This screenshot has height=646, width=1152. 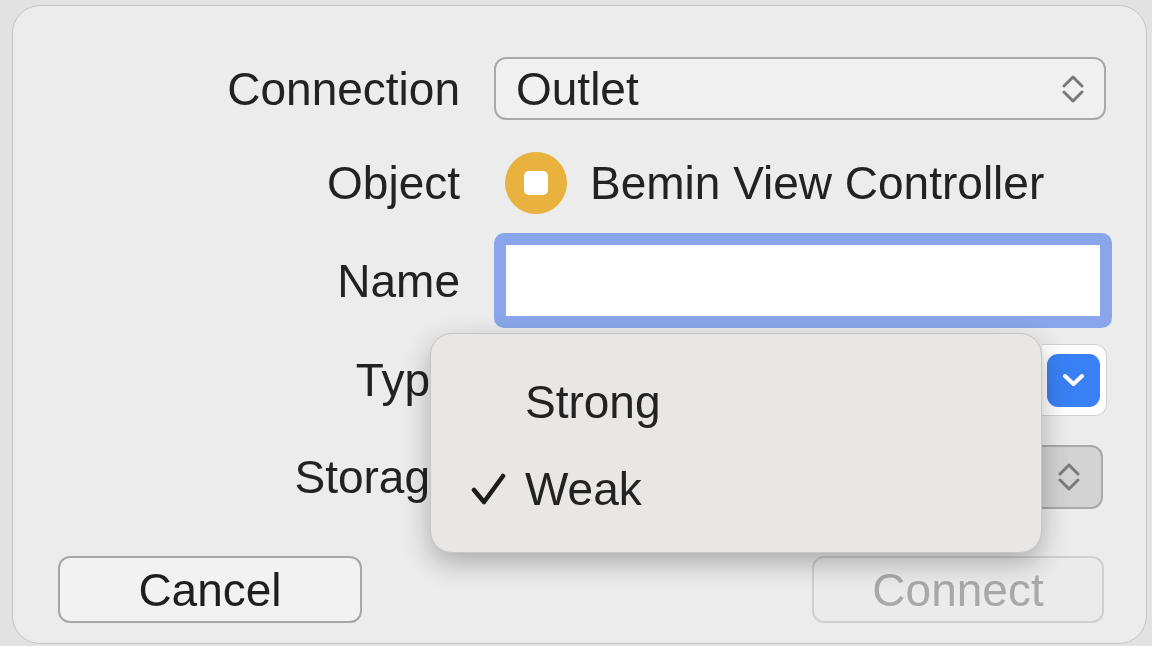 What do you see at coordinates (803, 280) in the screenshot?
I see `name-field` at bounding box center [803, 280].